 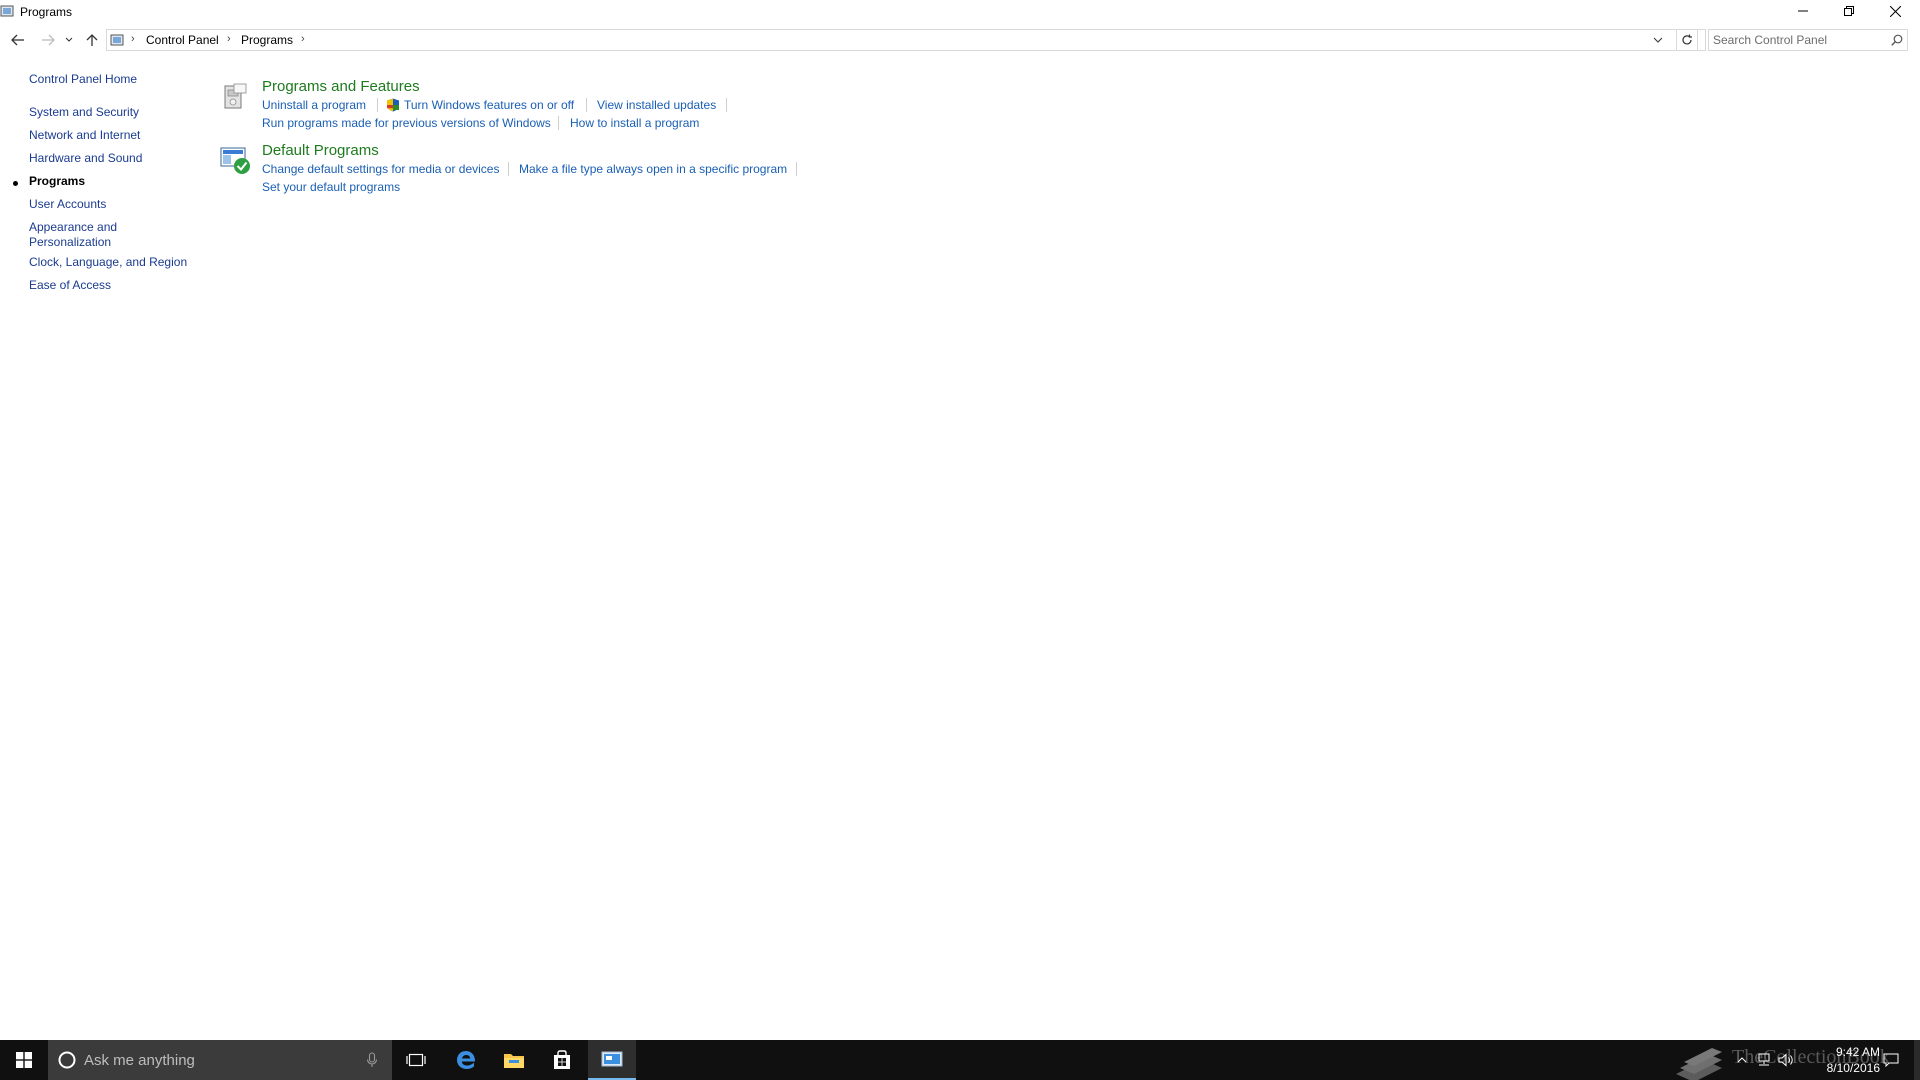 I want to click on show-hidden-icons-button, so click(x=1742, y=1060).